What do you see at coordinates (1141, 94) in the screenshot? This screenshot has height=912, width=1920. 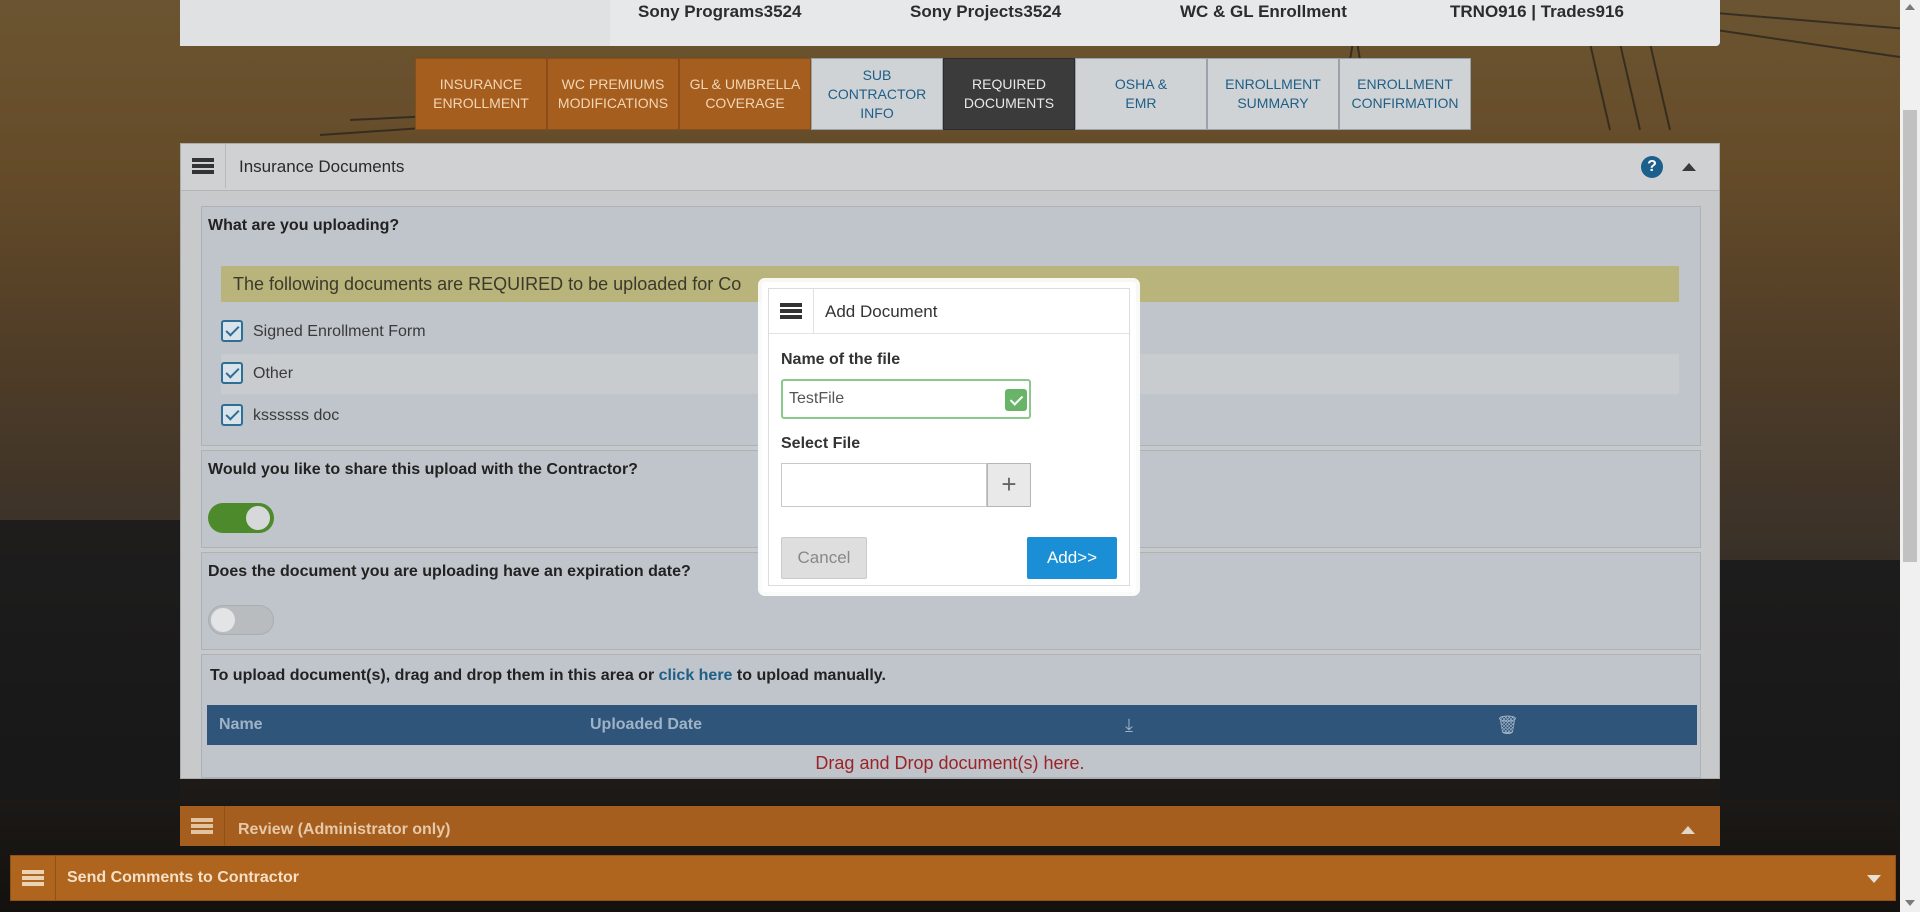 I see `tab-osha-emr: OSHA & EMR` at bounding box center [1141, 94].